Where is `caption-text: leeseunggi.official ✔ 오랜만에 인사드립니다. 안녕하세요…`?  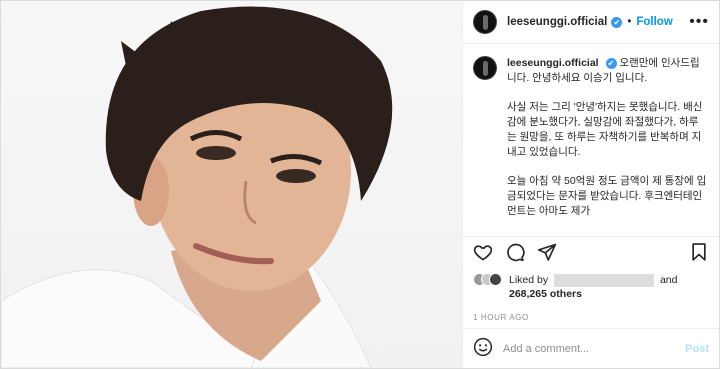
caption-text: leeseunggi.official ✔ 오랜만에 인사드립니다. 안녕하세요… is located at coordinates (607, 146).